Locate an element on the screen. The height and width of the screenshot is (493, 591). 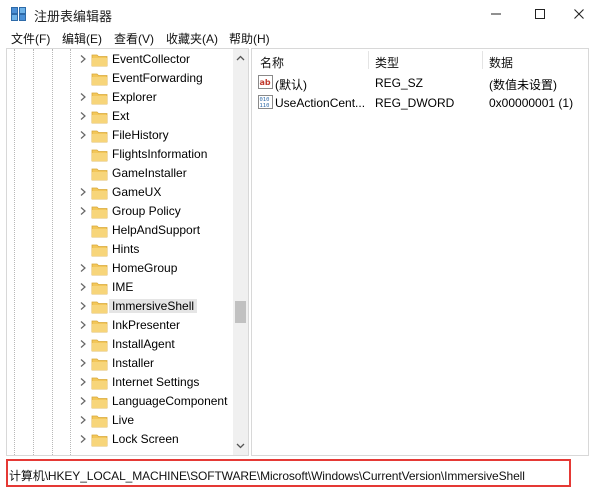
value-type: REG_SZ is located at coordinates (399, 83).